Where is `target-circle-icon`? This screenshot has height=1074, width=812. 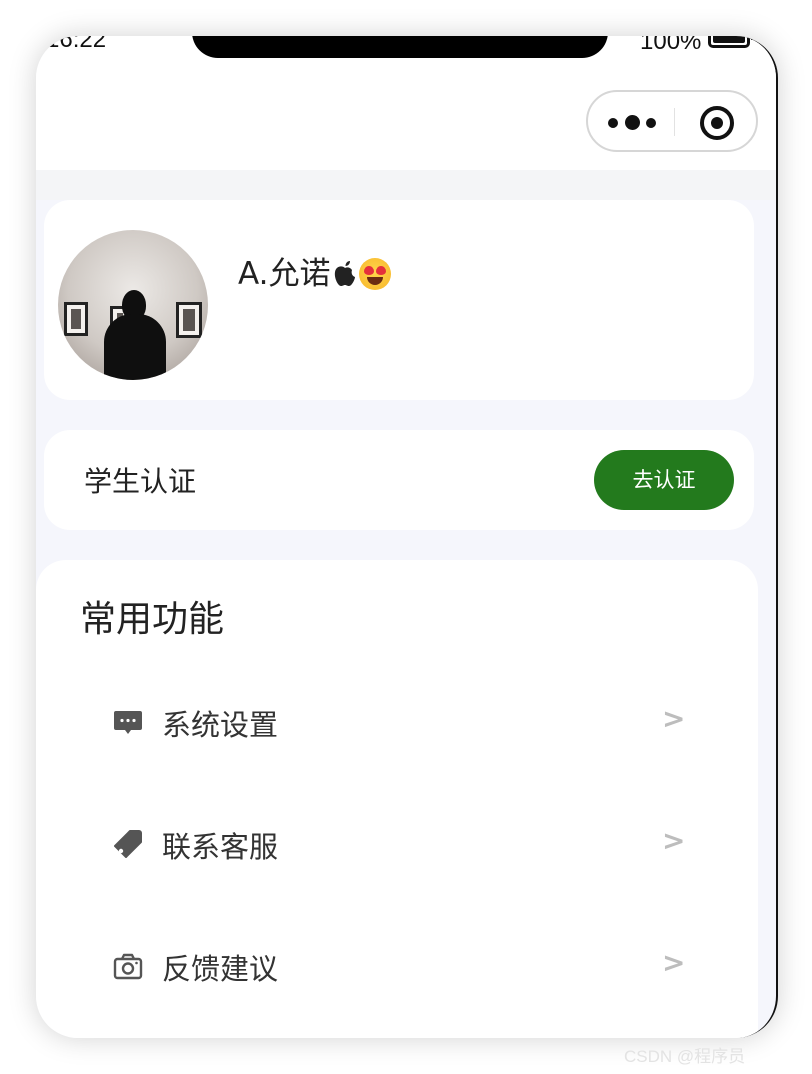
target-circle-icon is located at coordinates (717, 123).